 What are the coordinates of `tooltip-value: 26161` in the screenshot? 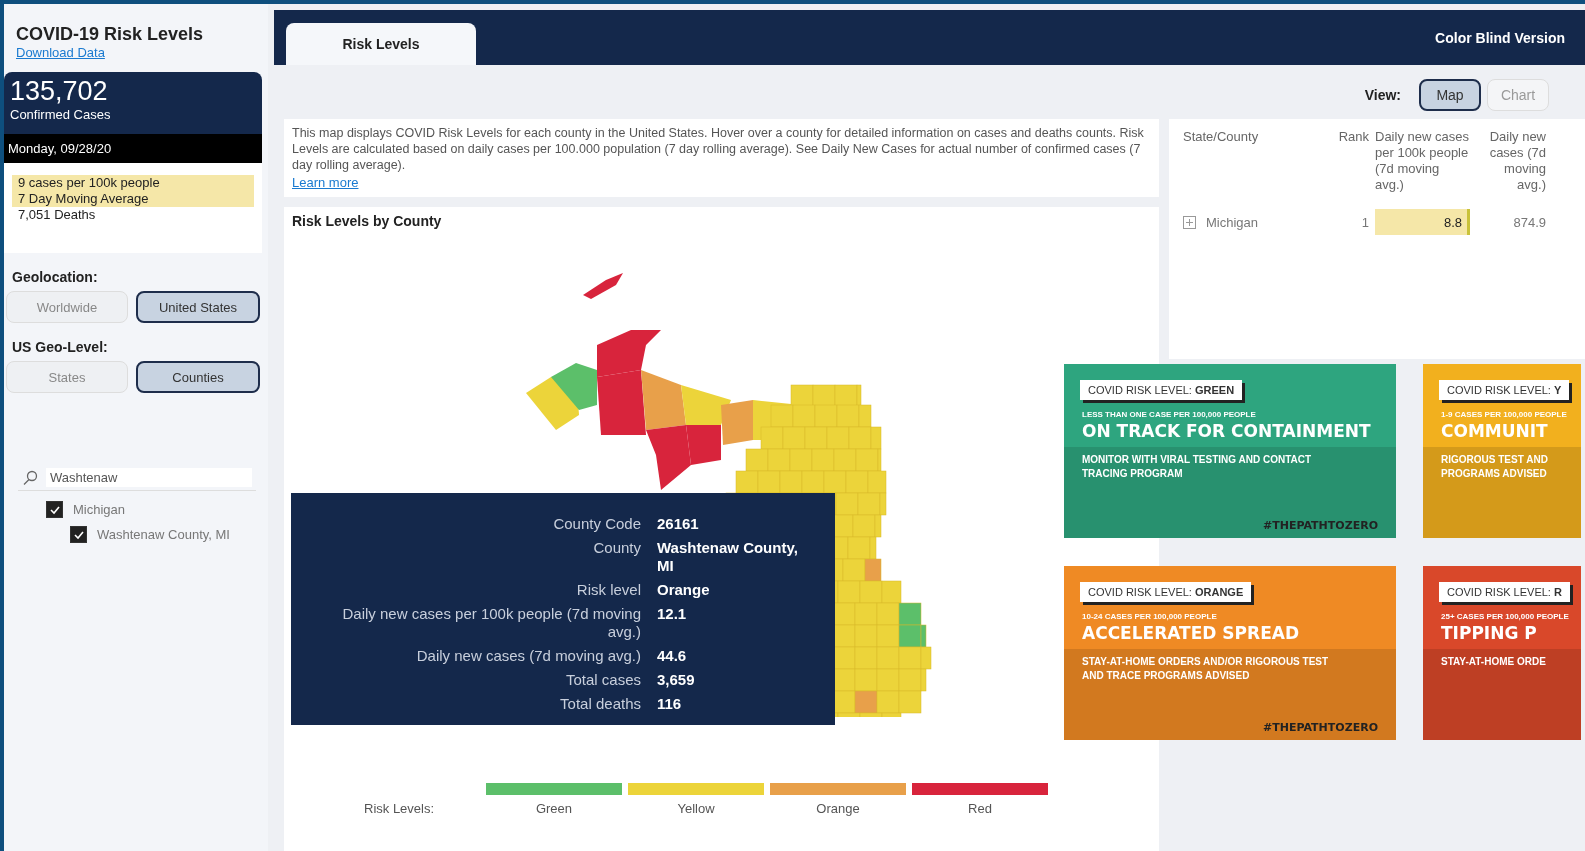 It's located at (678, 524).